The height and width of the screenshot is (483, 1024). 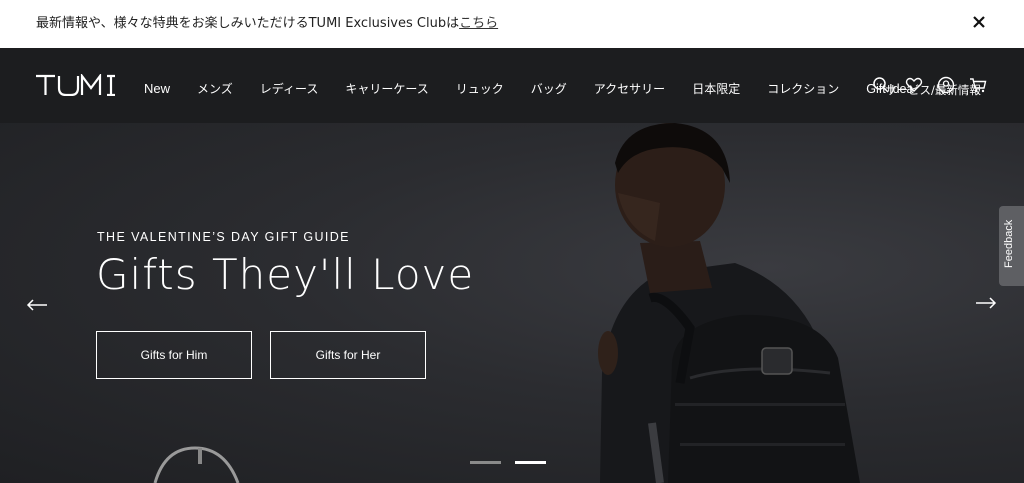 I want to click on nav-item-mens: メンズ, so click(x=215, y=89).